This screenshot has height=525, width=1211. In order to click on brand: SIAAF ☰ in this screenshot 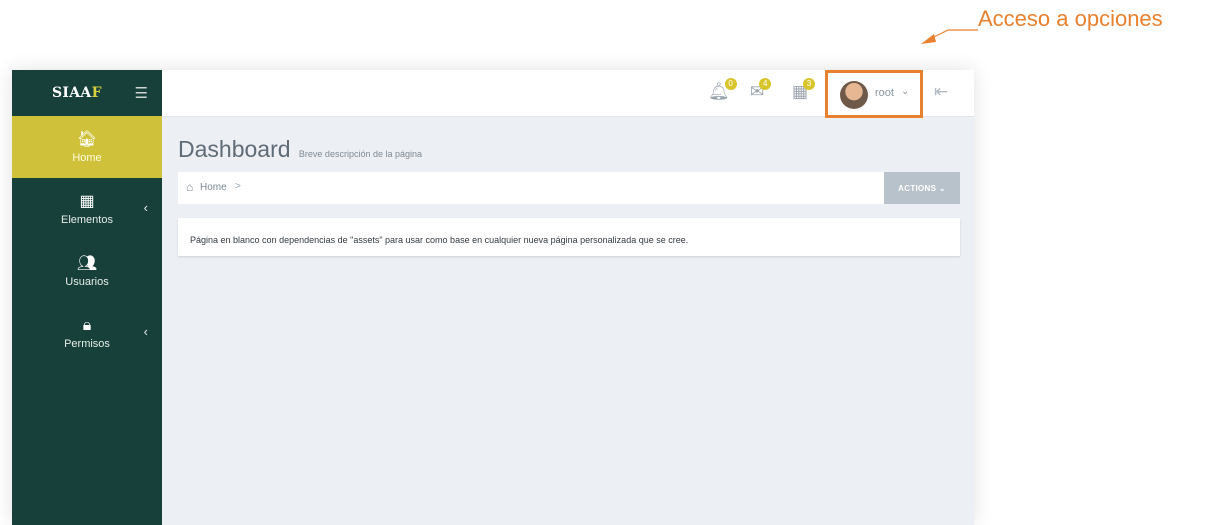, I will do `click(87, 93)`.